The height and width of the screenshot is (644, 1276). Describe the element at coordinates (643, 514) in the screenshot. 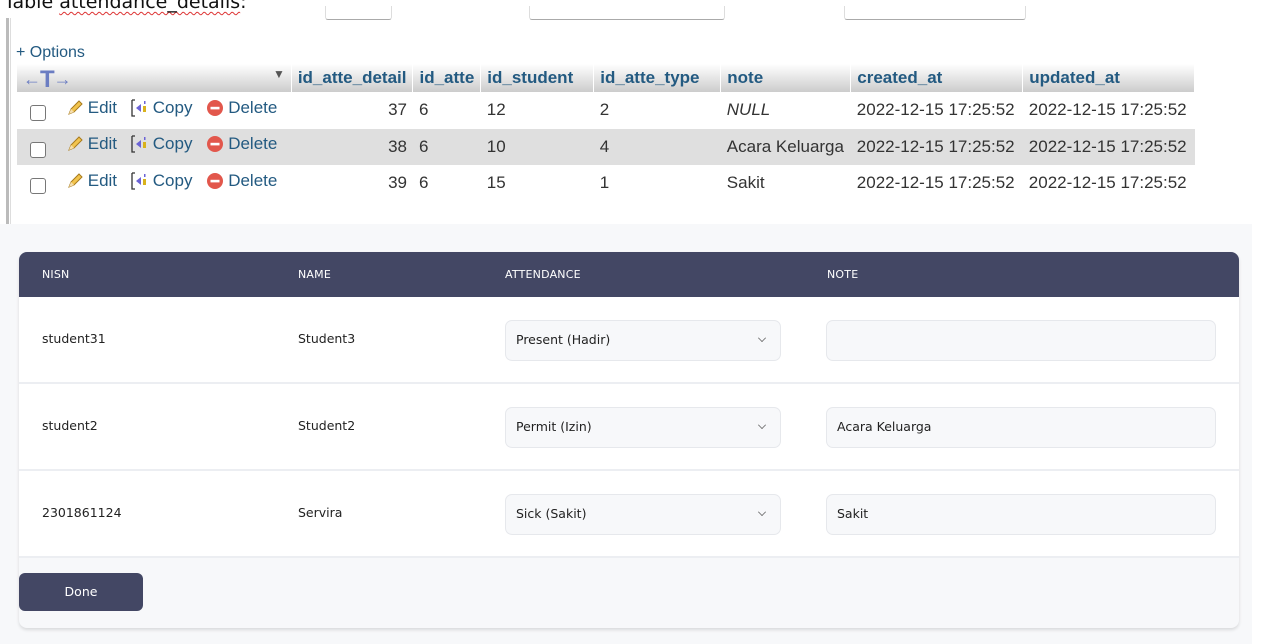

I see `attendance-select: Sick (Sakit)` at that location.